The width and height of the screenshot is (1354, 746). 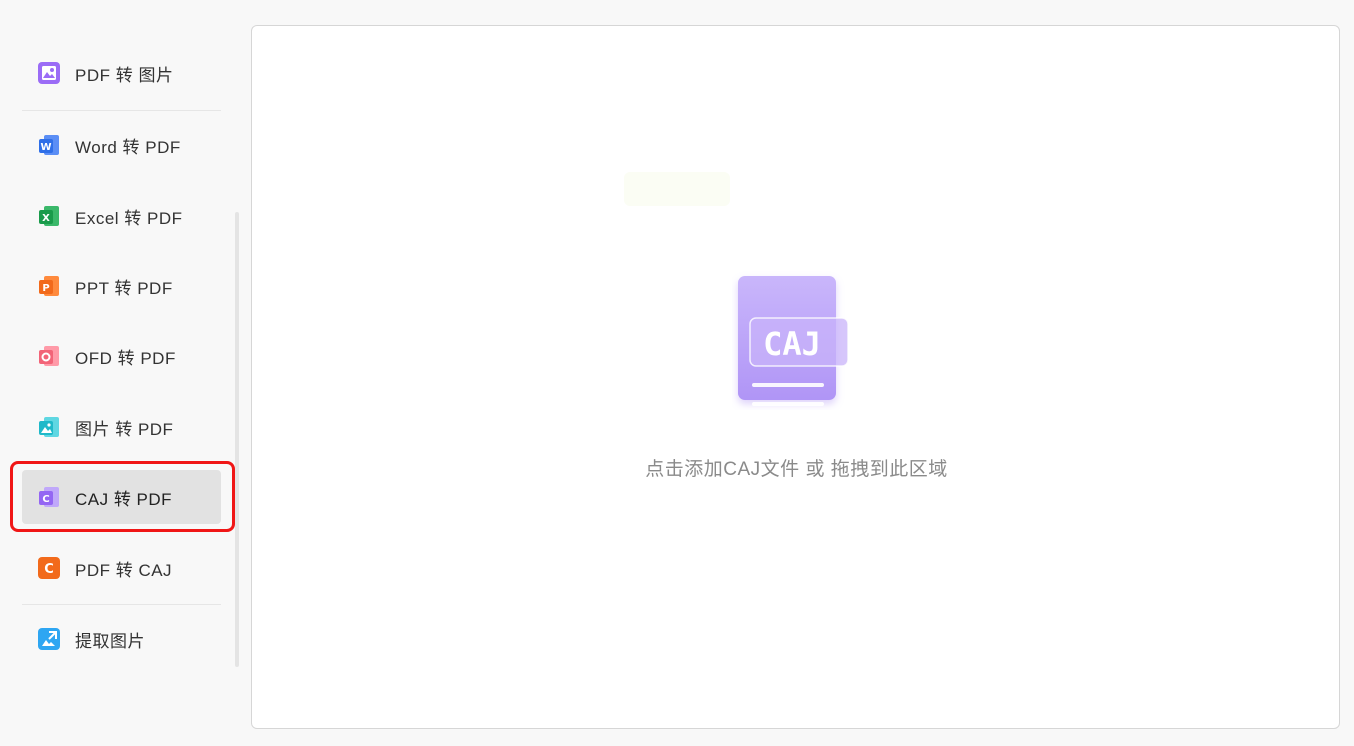 I want to click on sidebar-item-label: PDF 转 图片, so click(x=124, y=75).